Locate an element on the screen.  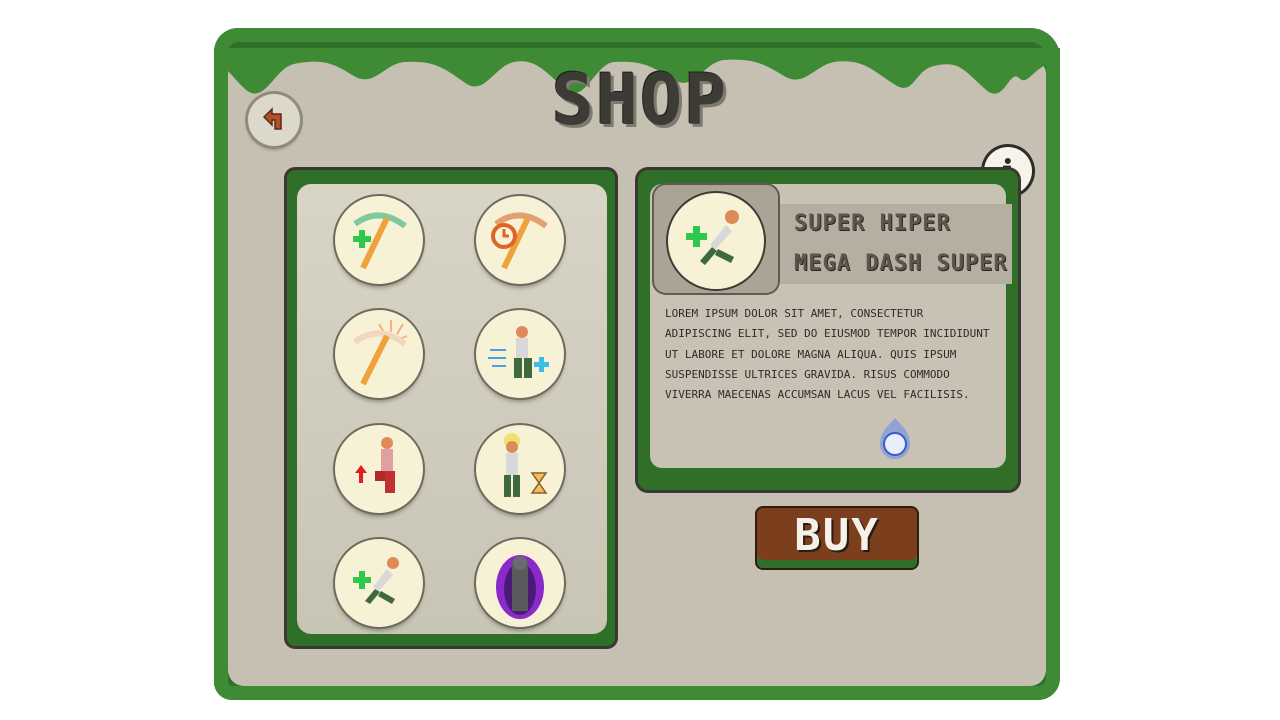
pickaxe-power-icon is located at coordinates (380, 353).